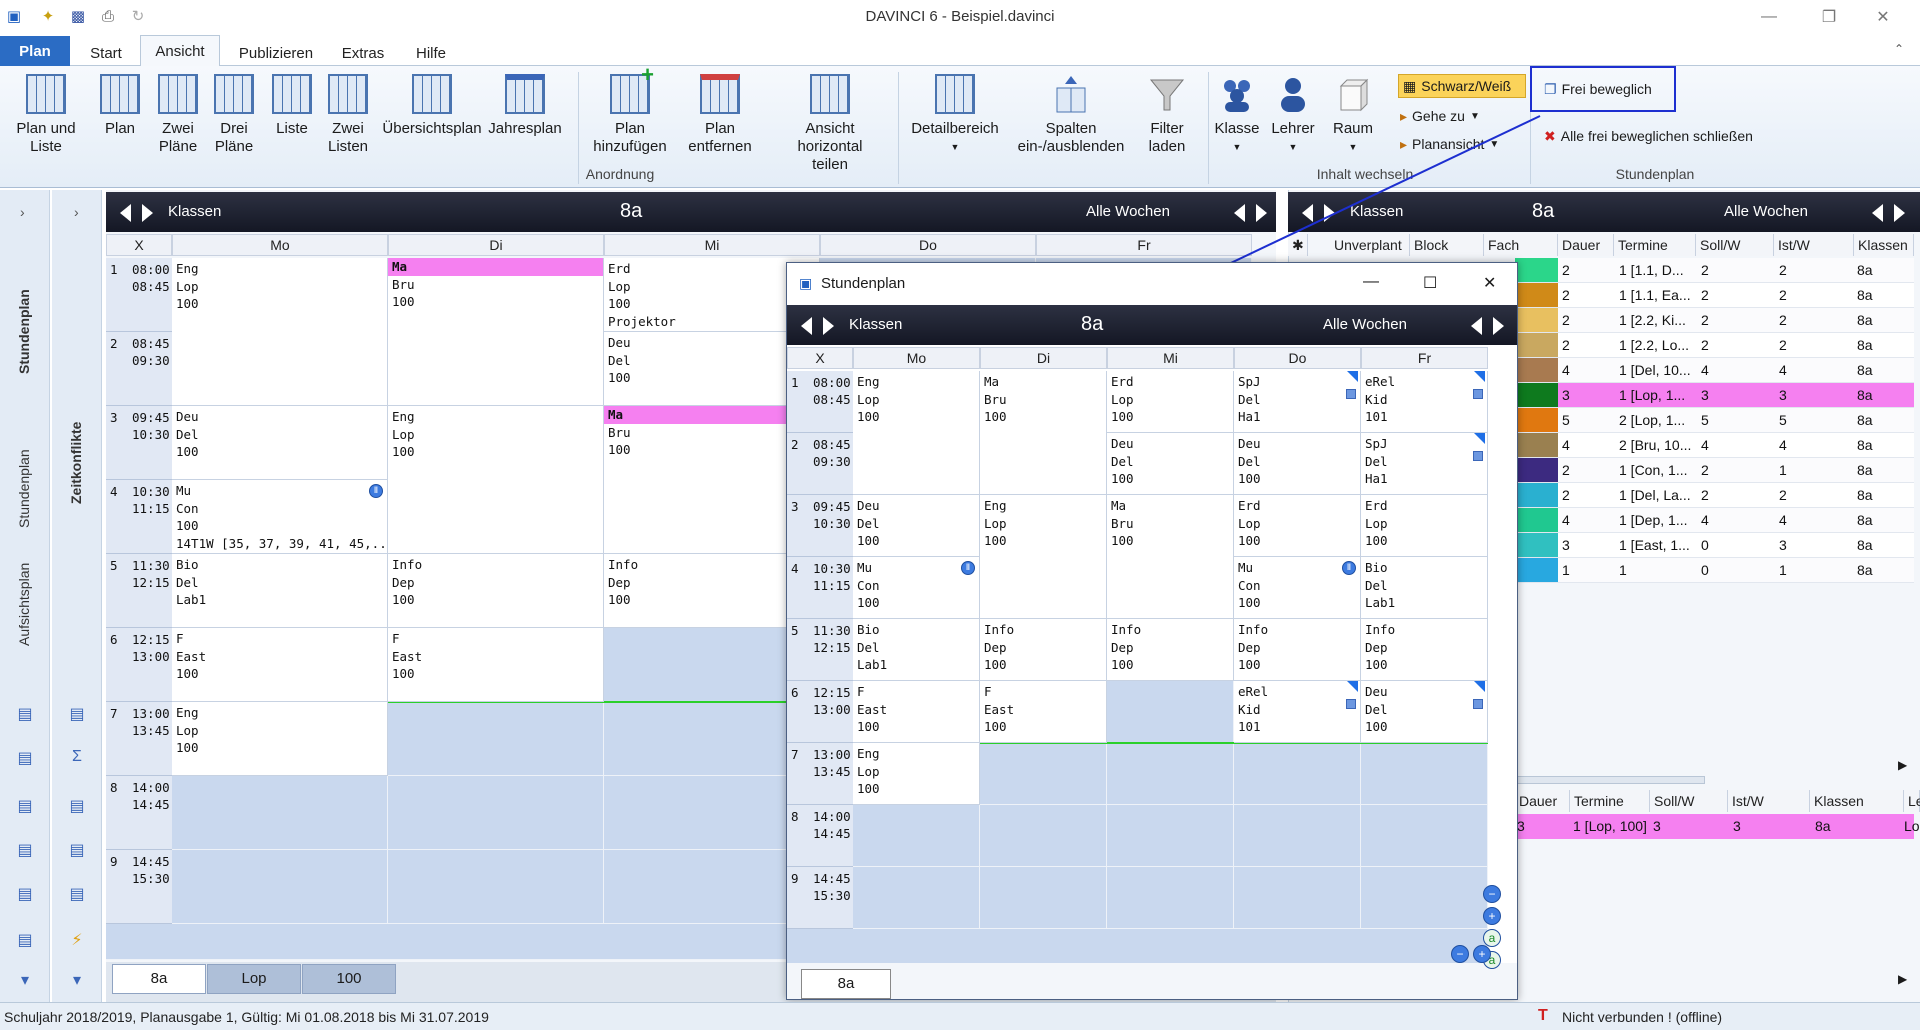 The width and height of the screenshot is (1920, 1030). I want to click on tab-publizieren: Publizieren, so click(276, 53).